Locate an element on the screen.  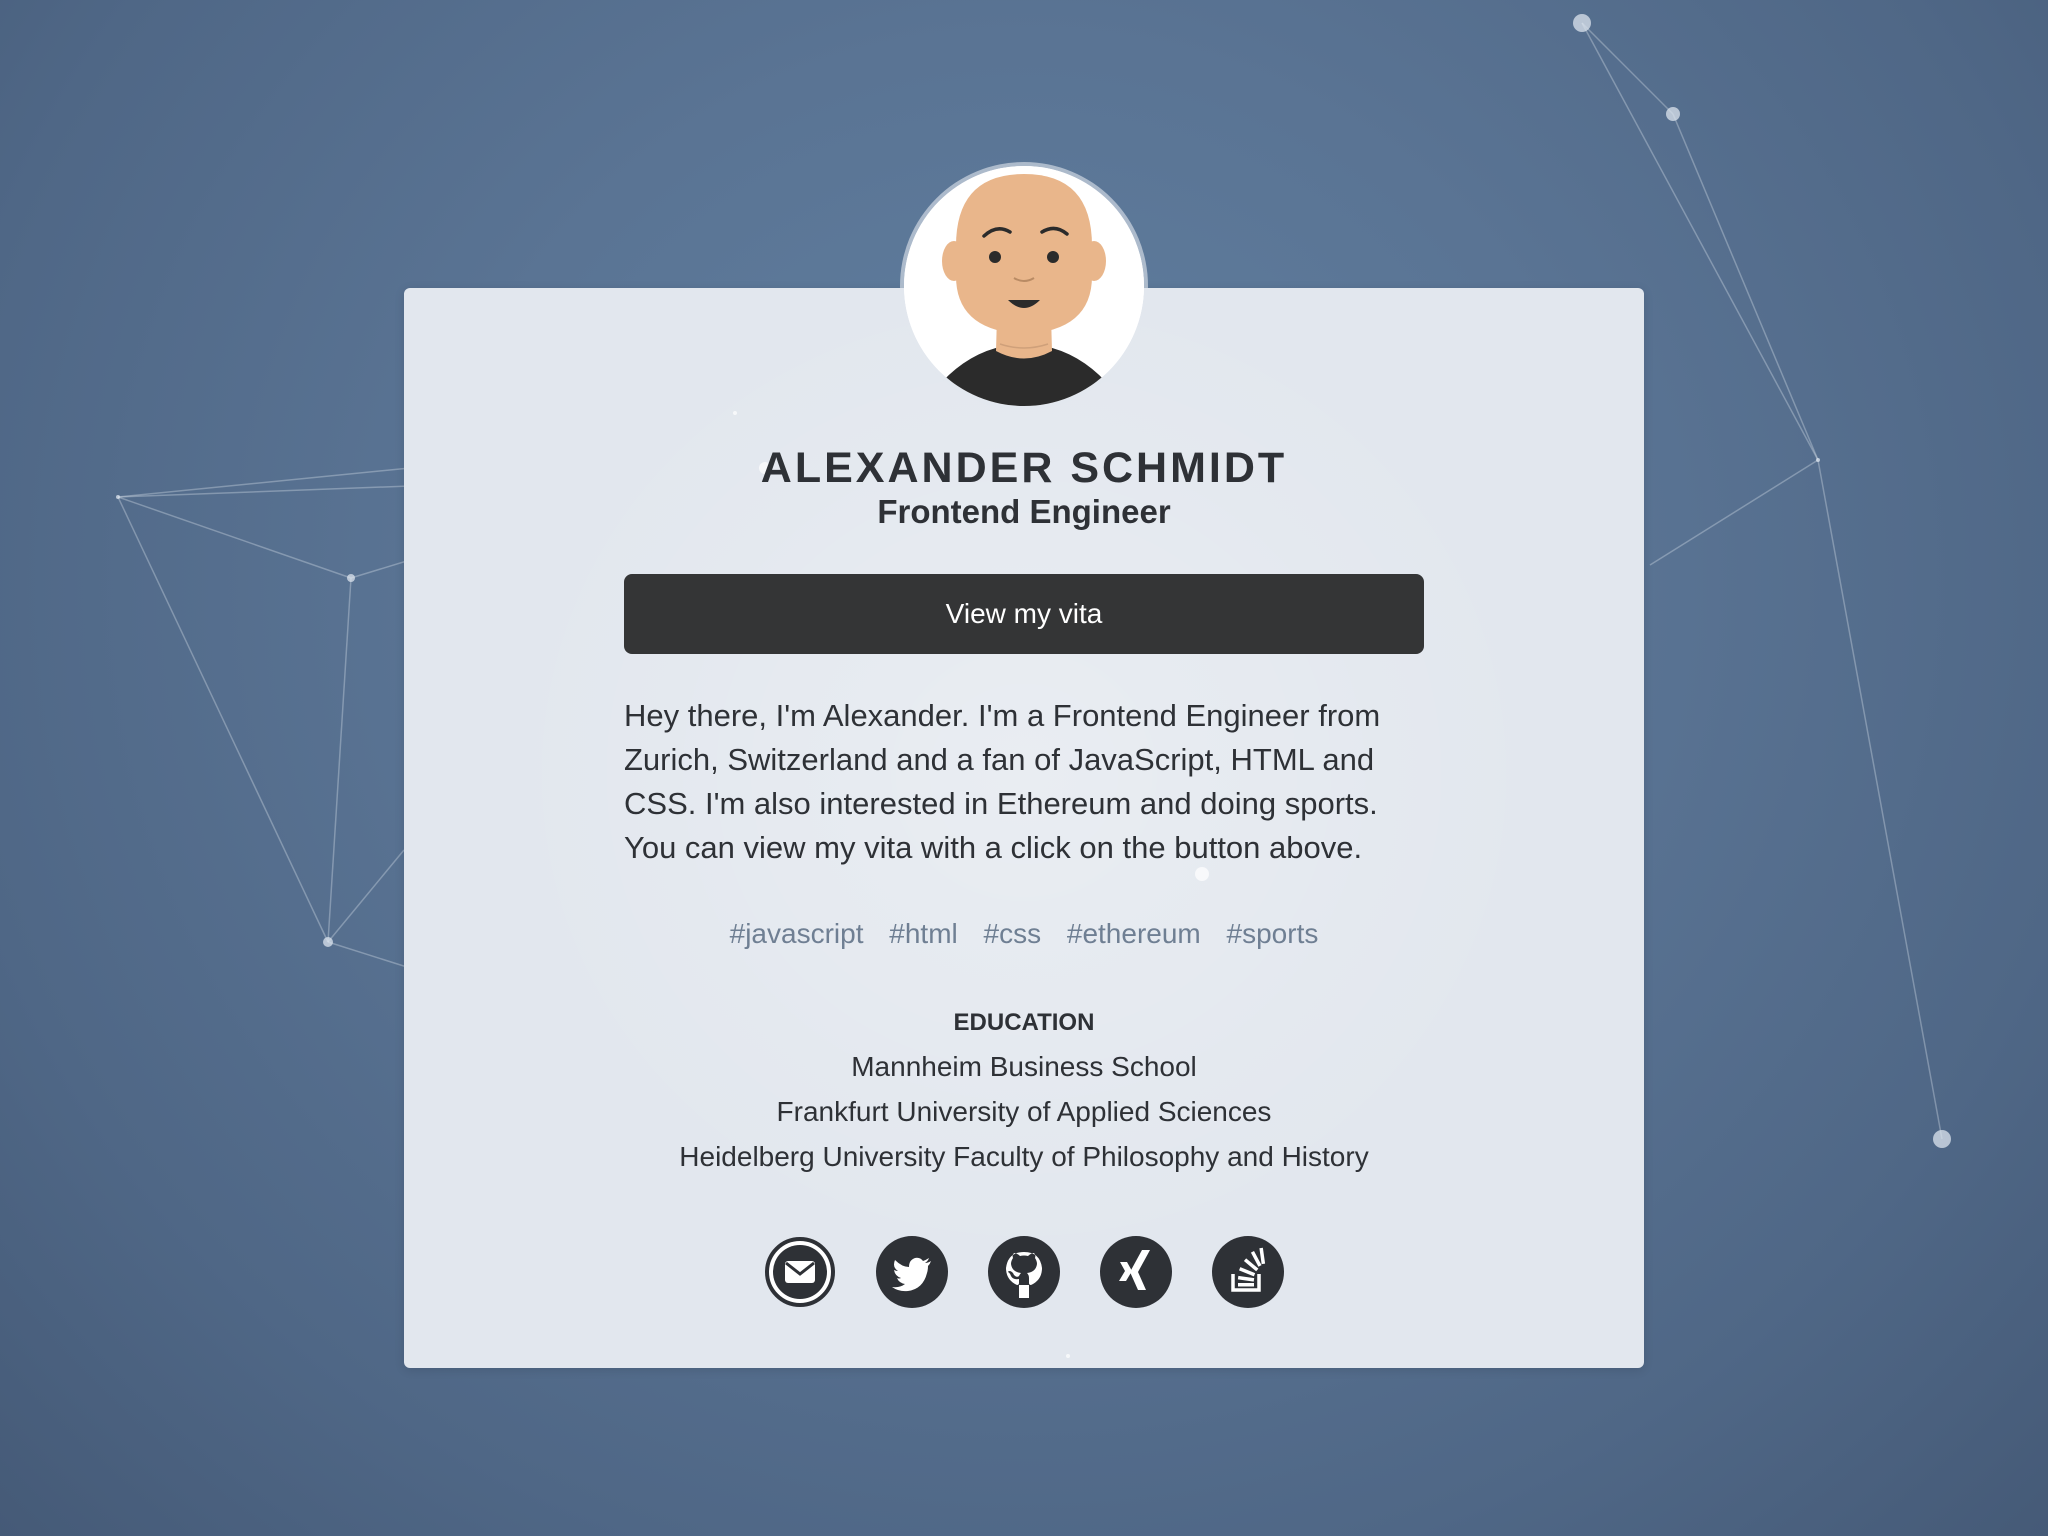
github-link is located at coordinates (1024, 1272).